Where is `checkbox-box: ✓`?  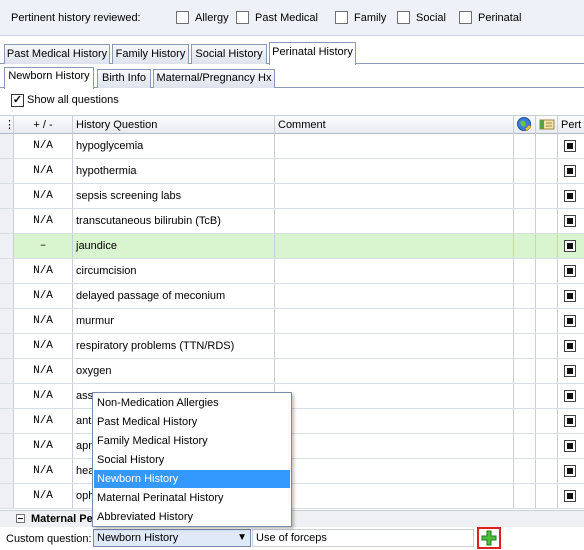
checkbox-box: ✓ is located at coordinates (17, 100).